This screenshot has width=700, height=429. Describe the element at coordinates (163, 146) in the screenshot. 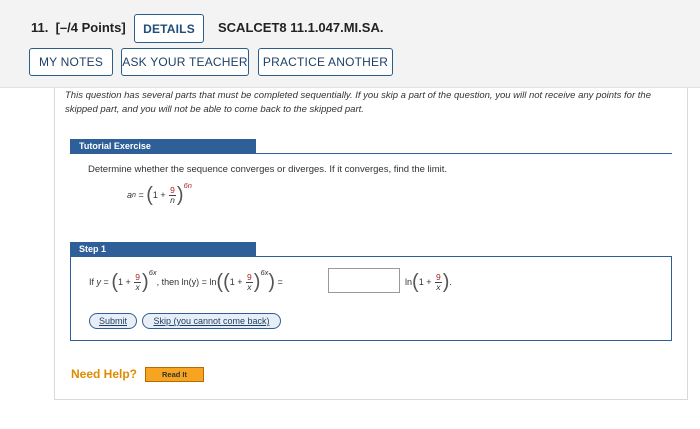

I see `tutorial-header: Tutorial Exercise` at that location.